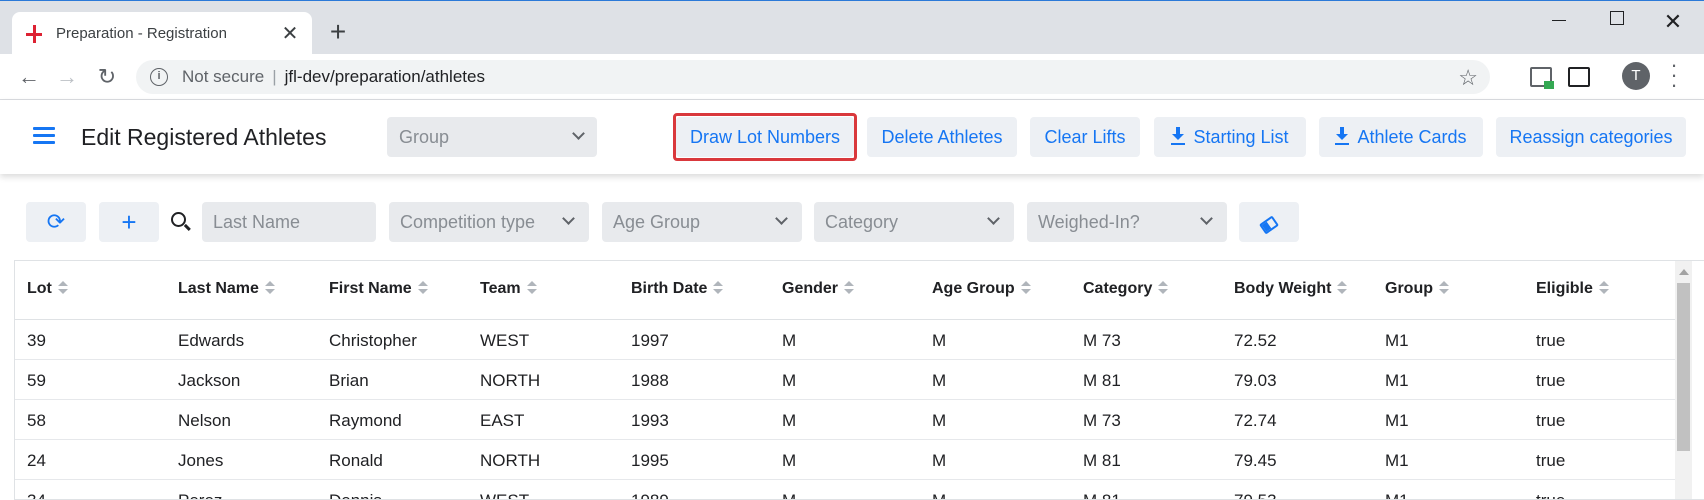 The height and width of the screenshot is (500, 1704). I want to click on window-close-icon: ✕, so click(1673, 22).